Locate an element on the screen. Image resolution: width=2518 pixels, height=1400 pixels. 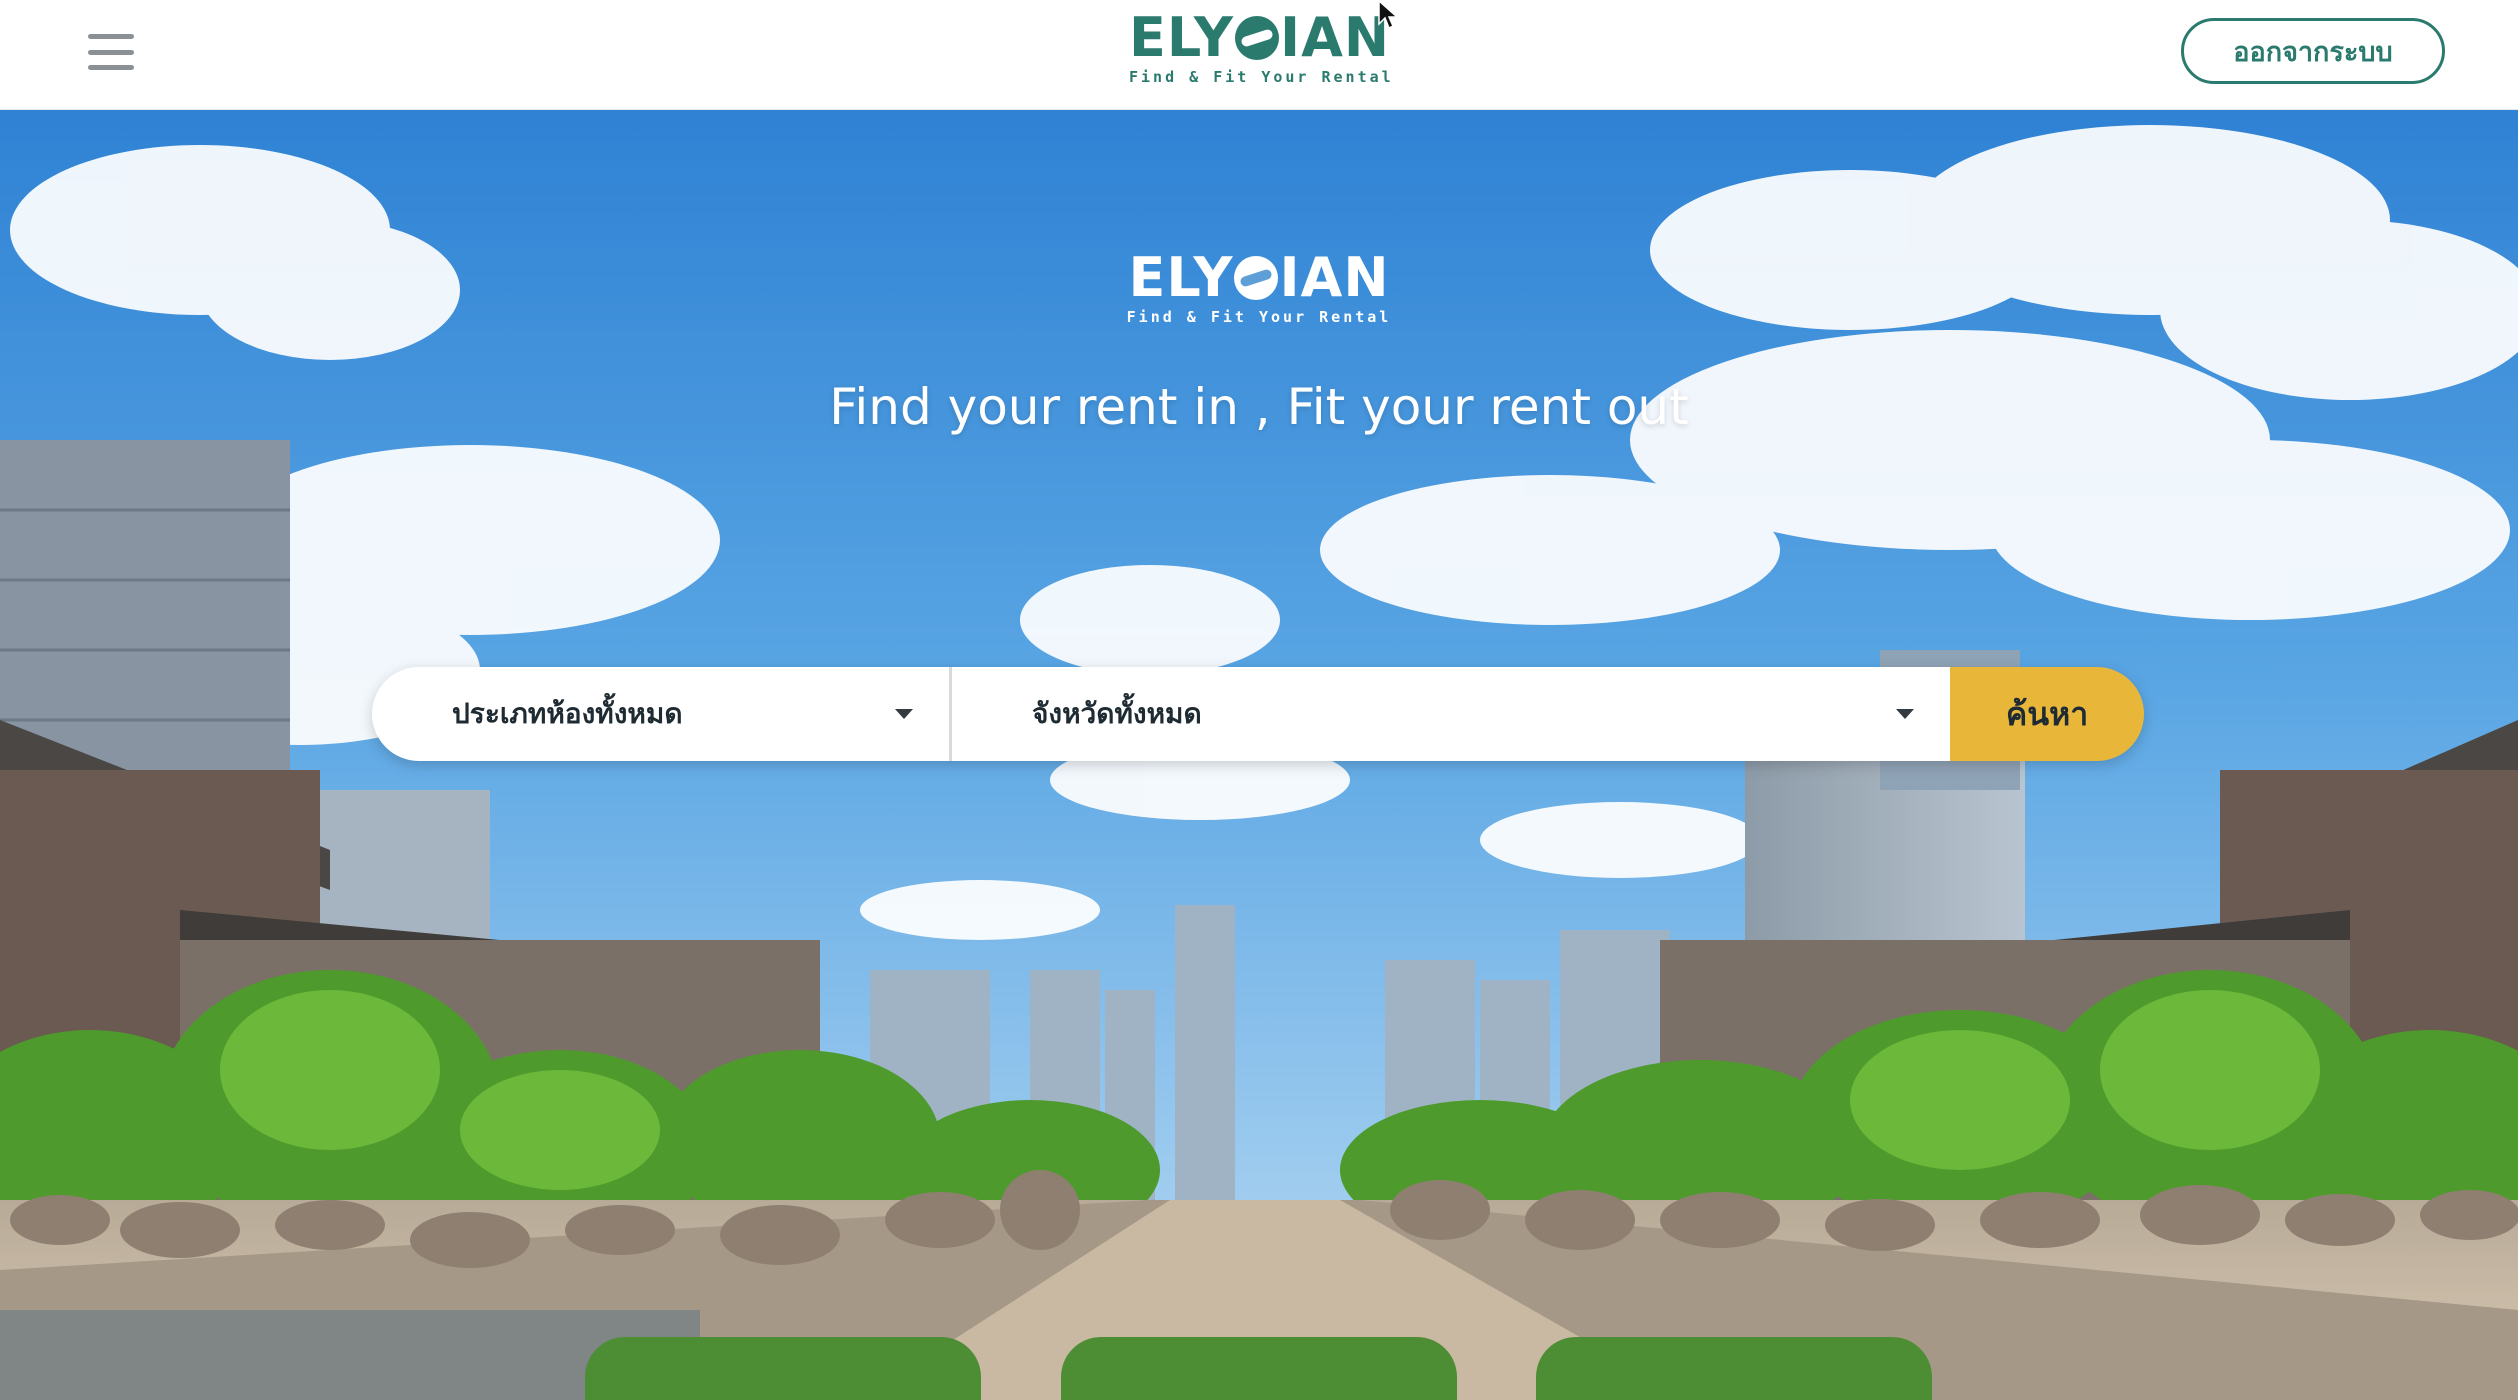
logo-wordmark: ELY IAN is located at coordinates (1260, 37).